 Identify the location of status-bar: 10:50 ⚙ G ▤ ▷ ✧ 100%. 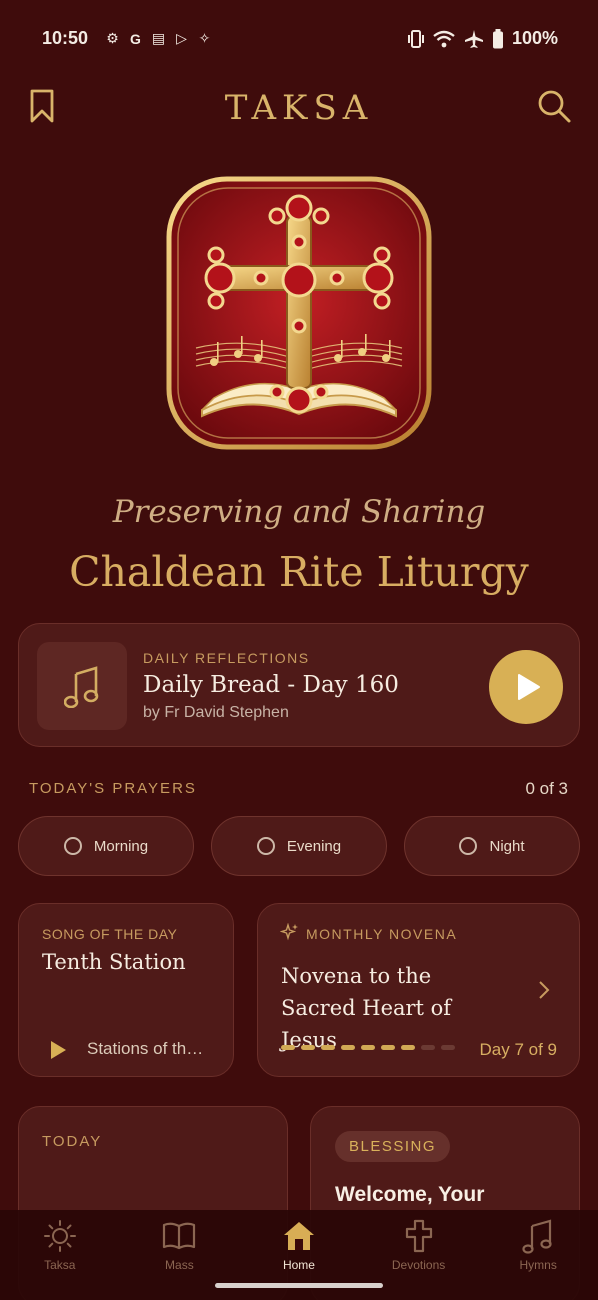
(299, 39).